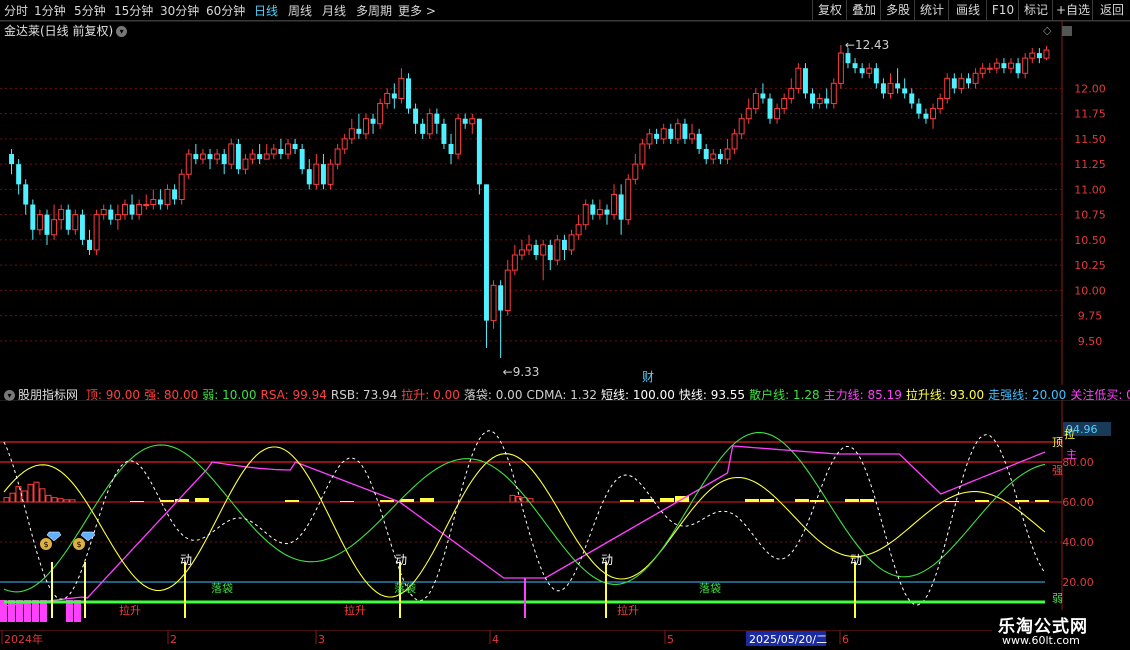 Image resolution: width=1130 pixels, height=650 pixels. What do you see at coordinates (897, 10) in the screenshot?
I see `toolbar-button-2: 多股` at bounding box center [897, 10].